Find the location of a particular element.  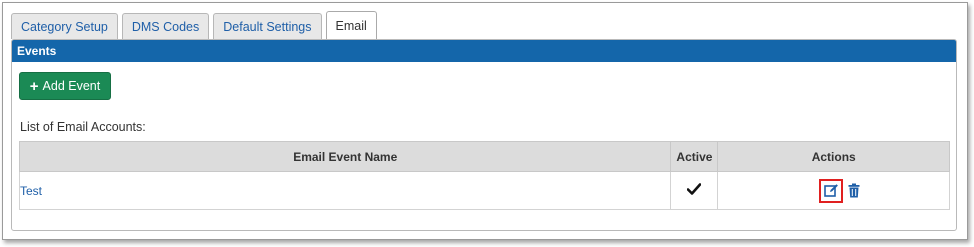

tab-email: Email is located at coordinates (351, 25).